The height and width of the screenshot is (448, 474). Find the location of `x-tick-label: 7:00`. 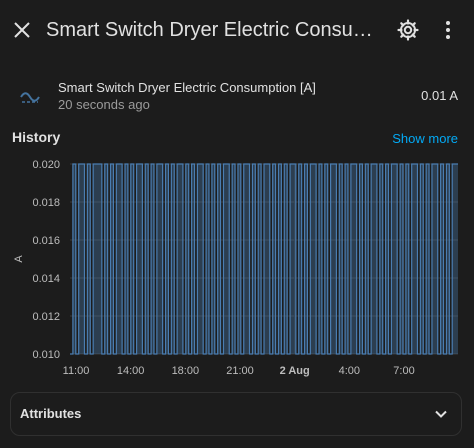

x-tick-label: 7:00 is located at coordinates (403, 371).